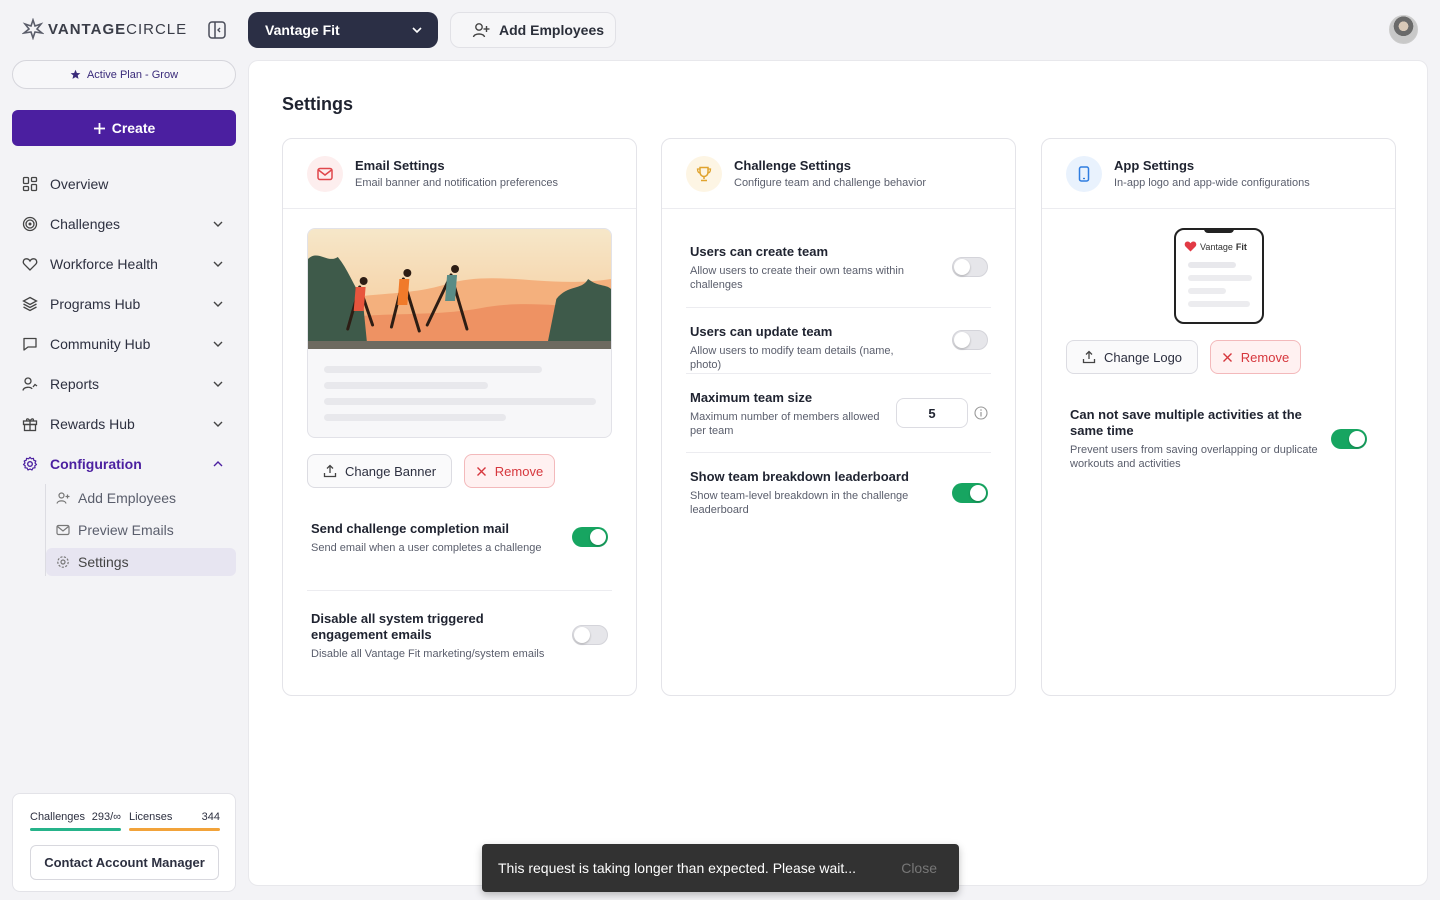 Image resolution: width=1440 pixels, height=900 pixels. What do you see at coordinates (1216, 246) in the screenshot?
I see `app-logo-text: Vantage` at bounding box center [1216, 246].